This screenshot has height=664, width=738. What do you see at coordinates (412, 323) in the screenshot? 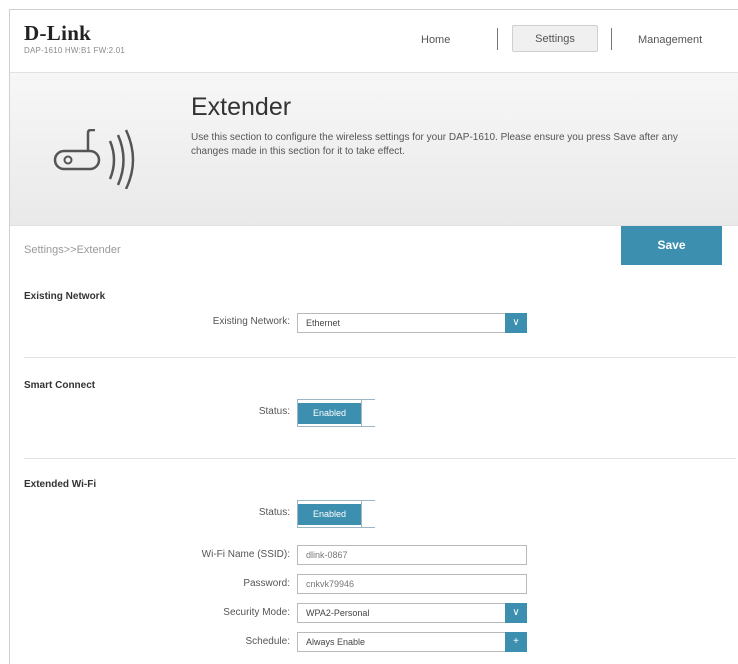
I see `existing-network-select: Ethernet ∨` at bounding box center [412, 323].